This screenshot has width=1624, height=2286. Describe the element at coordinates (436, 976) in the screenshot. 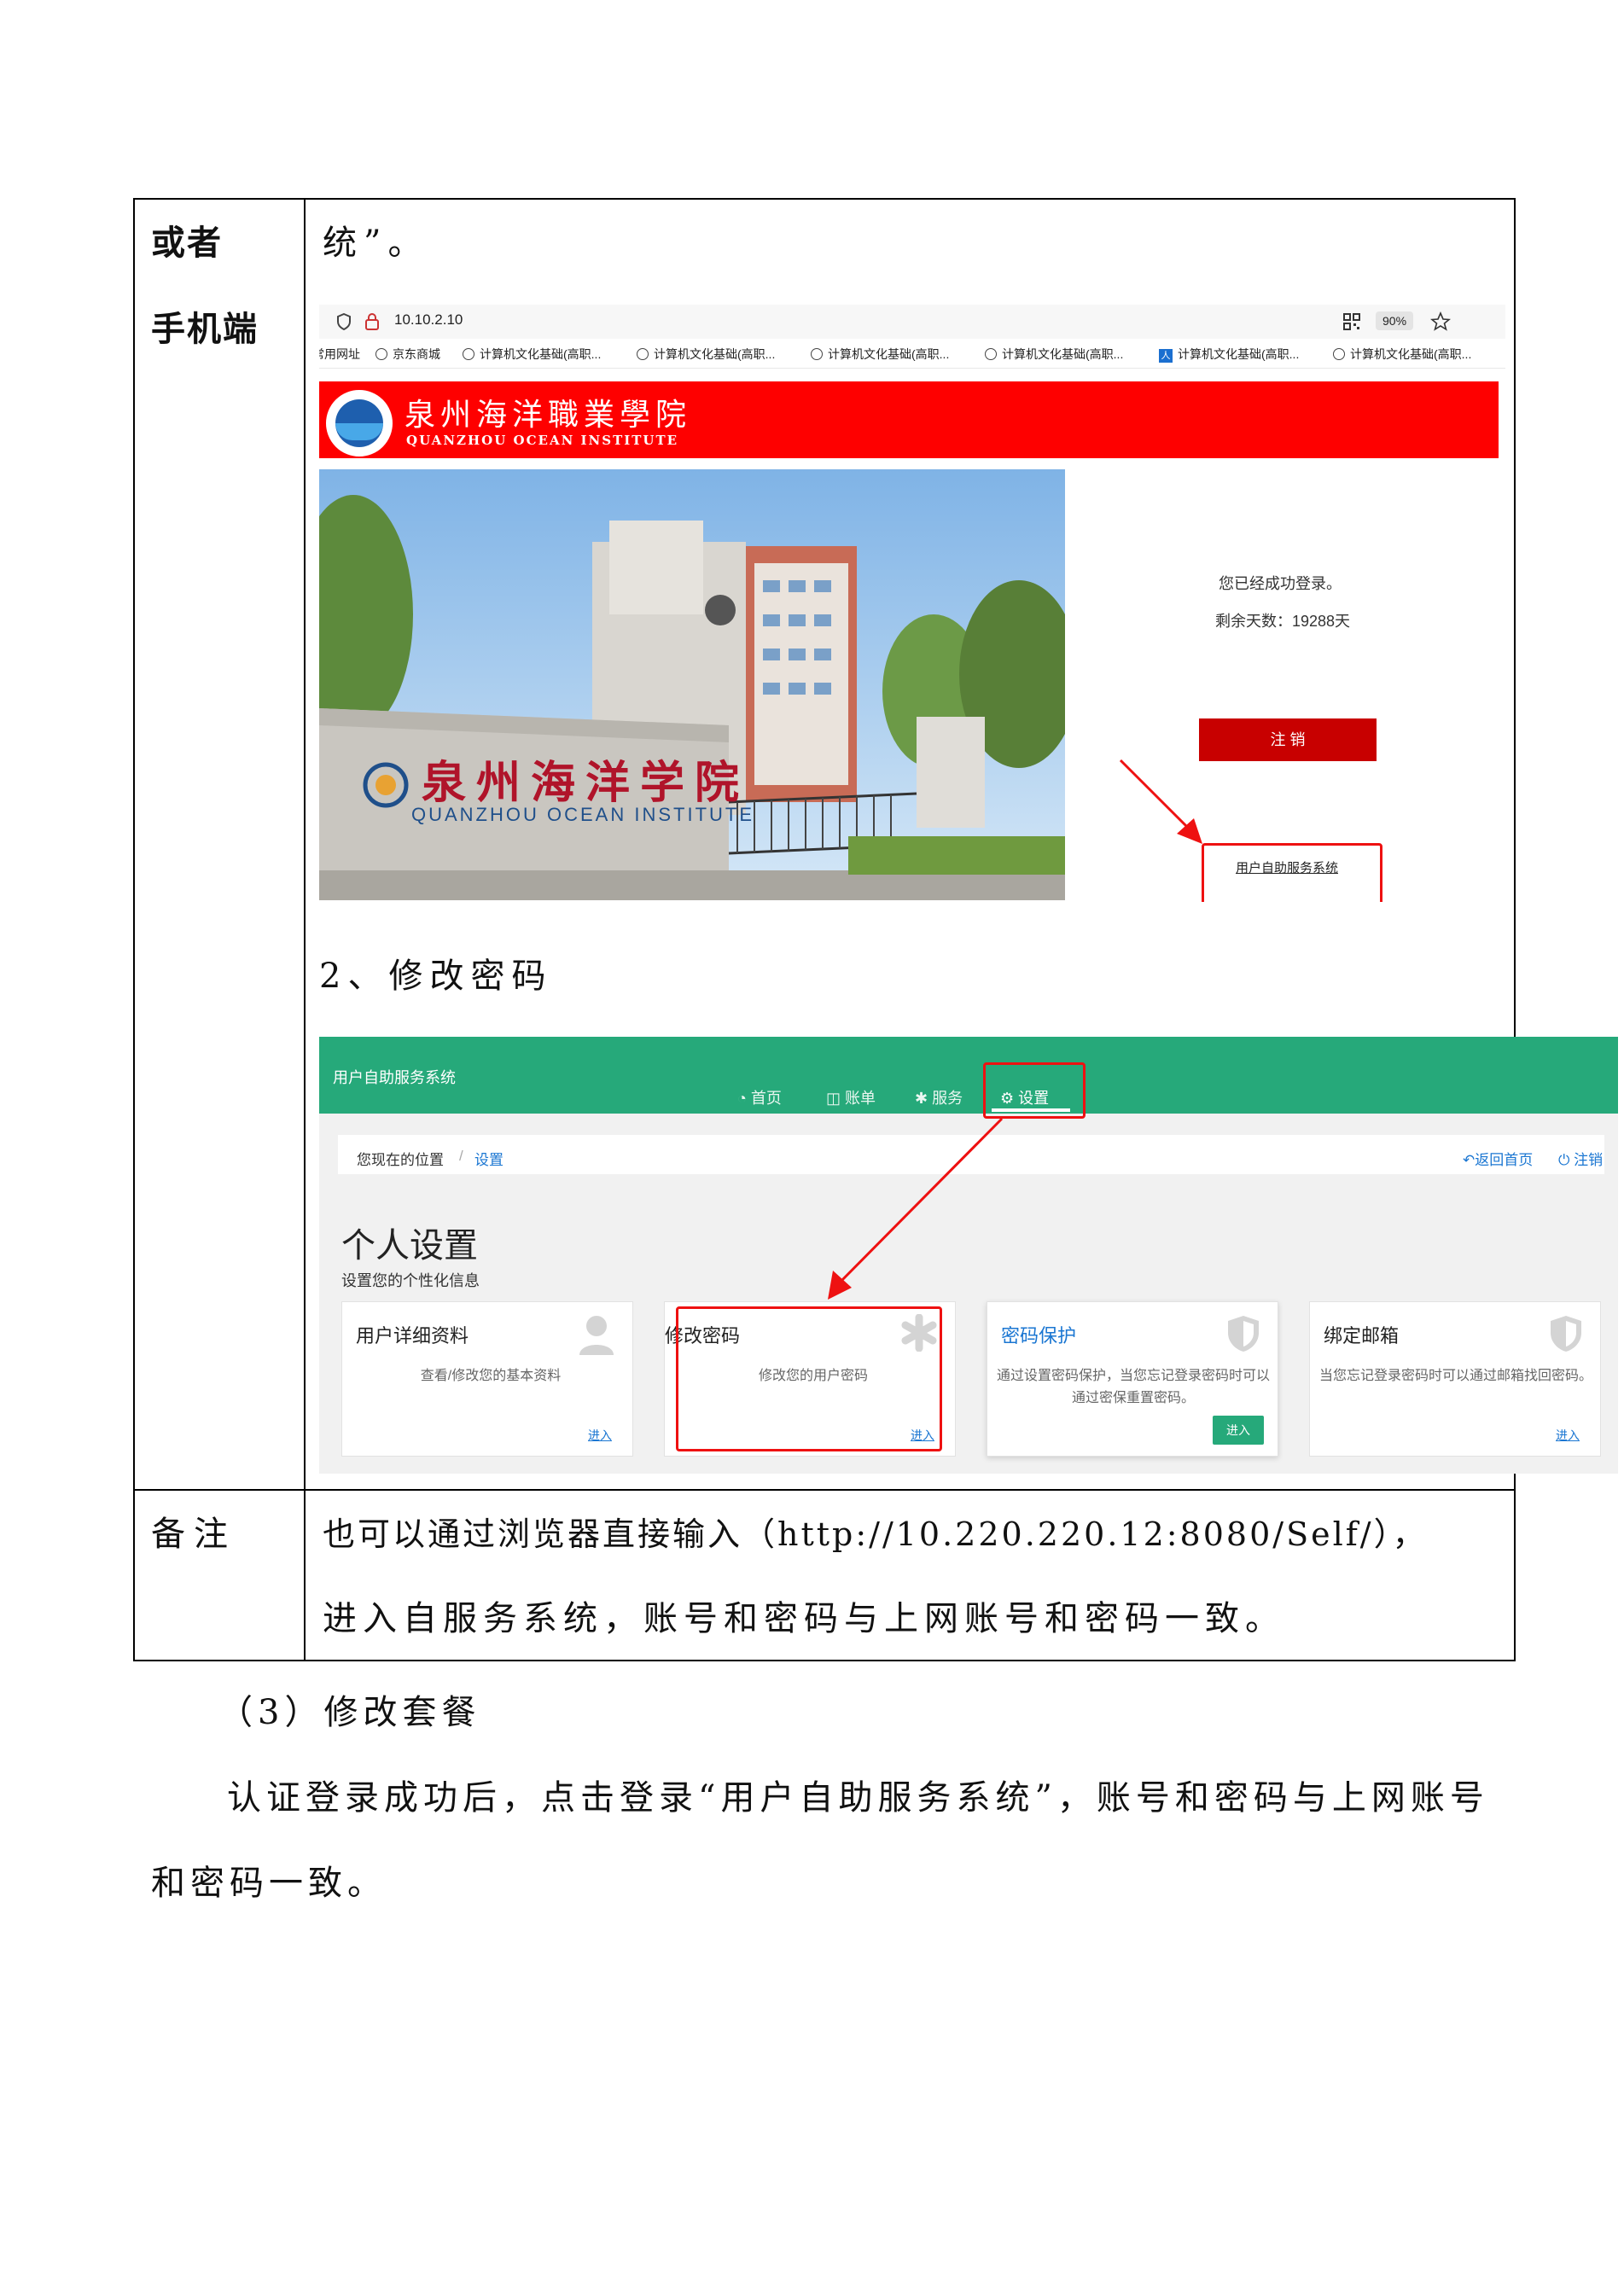

I see `step2-title: 2、修改密码` at that location.